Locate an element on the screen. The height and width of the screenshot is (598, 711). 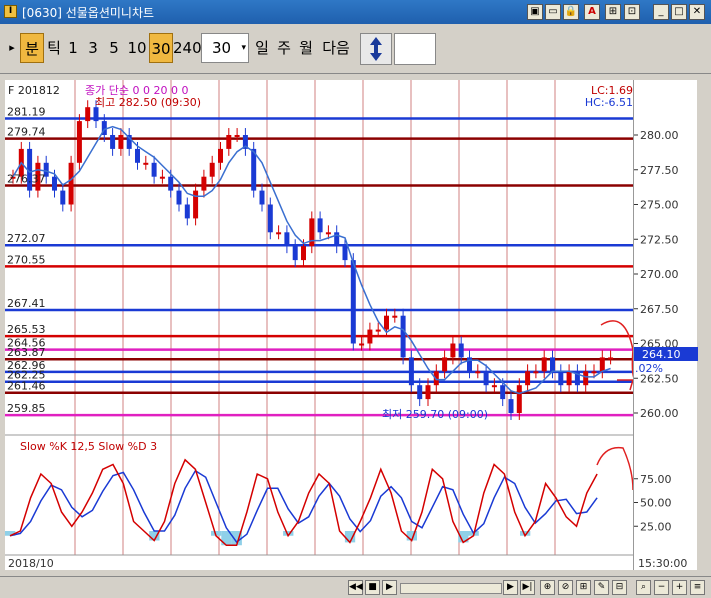
scroll-track is located at coordinates (451, 588).